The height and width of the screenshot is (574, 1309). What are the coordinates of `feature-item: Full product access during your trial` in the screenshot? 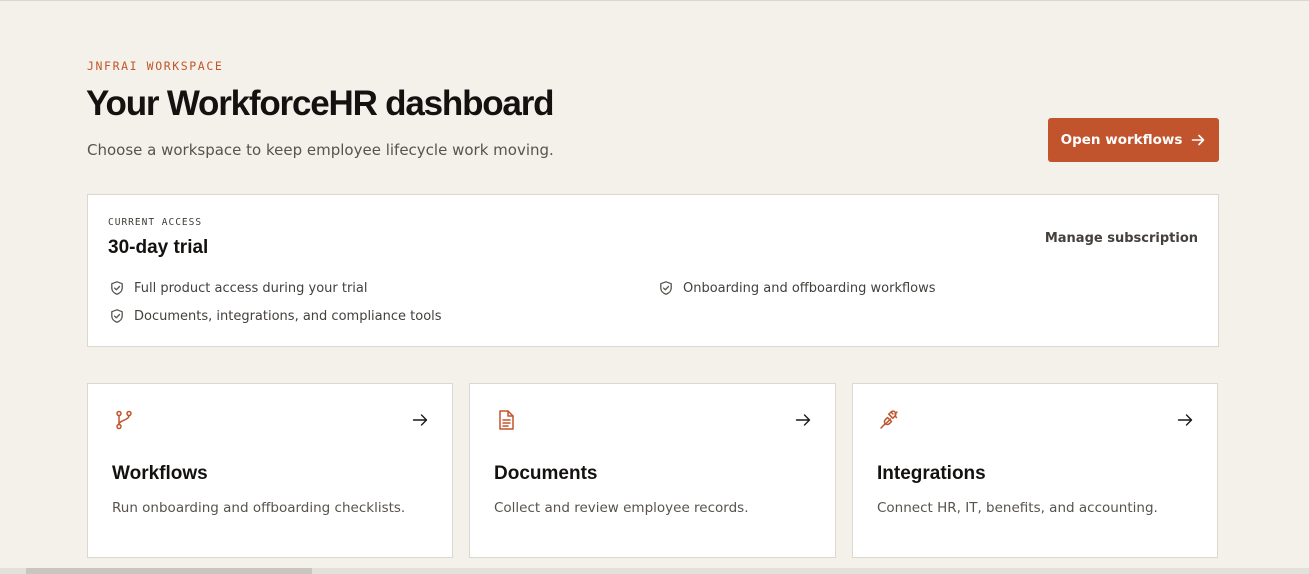 It's located at (238, 288).